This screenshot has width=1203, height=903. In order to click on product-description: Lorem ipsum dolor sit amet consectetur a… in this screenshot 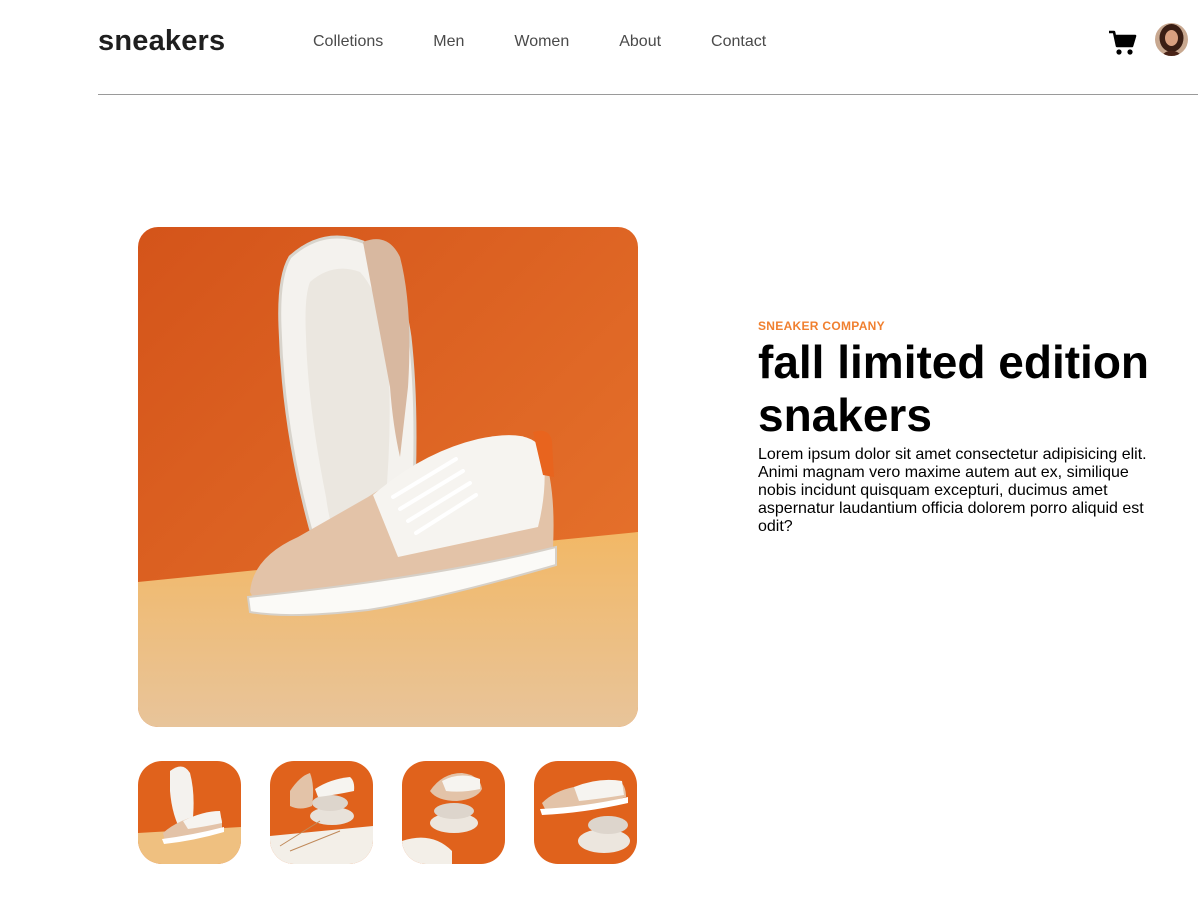, I will do `click(952, 490)`.